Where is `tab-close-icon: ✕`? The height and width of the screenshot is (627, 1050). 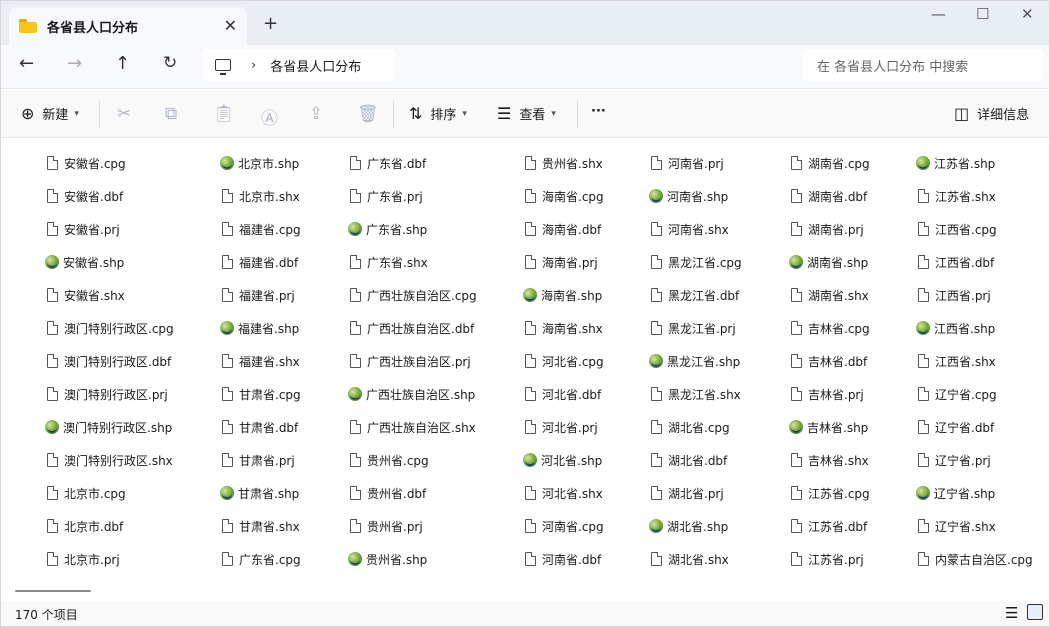 tab-close-icon: ✕ is located at coordinates (230, 25).